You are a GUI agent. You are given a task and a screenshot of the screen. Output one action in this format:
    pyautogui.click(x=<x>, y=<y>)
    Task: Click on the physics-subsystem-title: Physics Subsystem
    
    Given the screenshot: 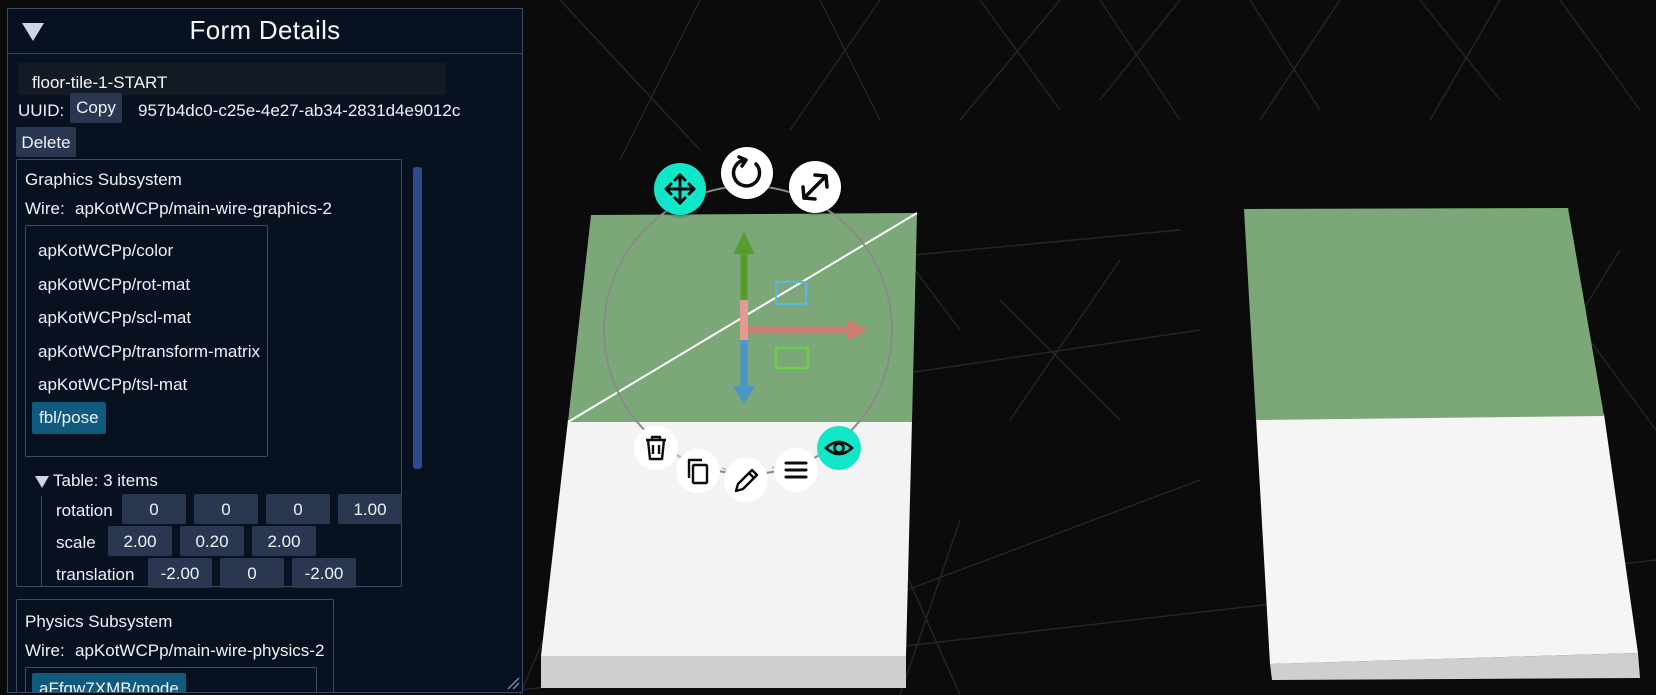 What is the action you would take?
    pyautogui.click(x=99, y=621)
    